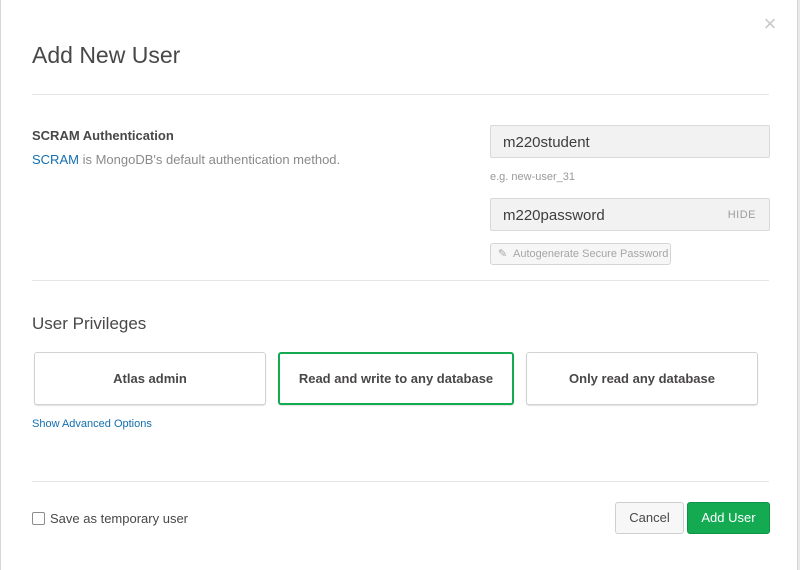 The height and width of the screenshot is (570, 800). What do you see at coordinates (546, 142) in the screenshot?
I see `username-value: m220student` at bounding box center [546, 142].